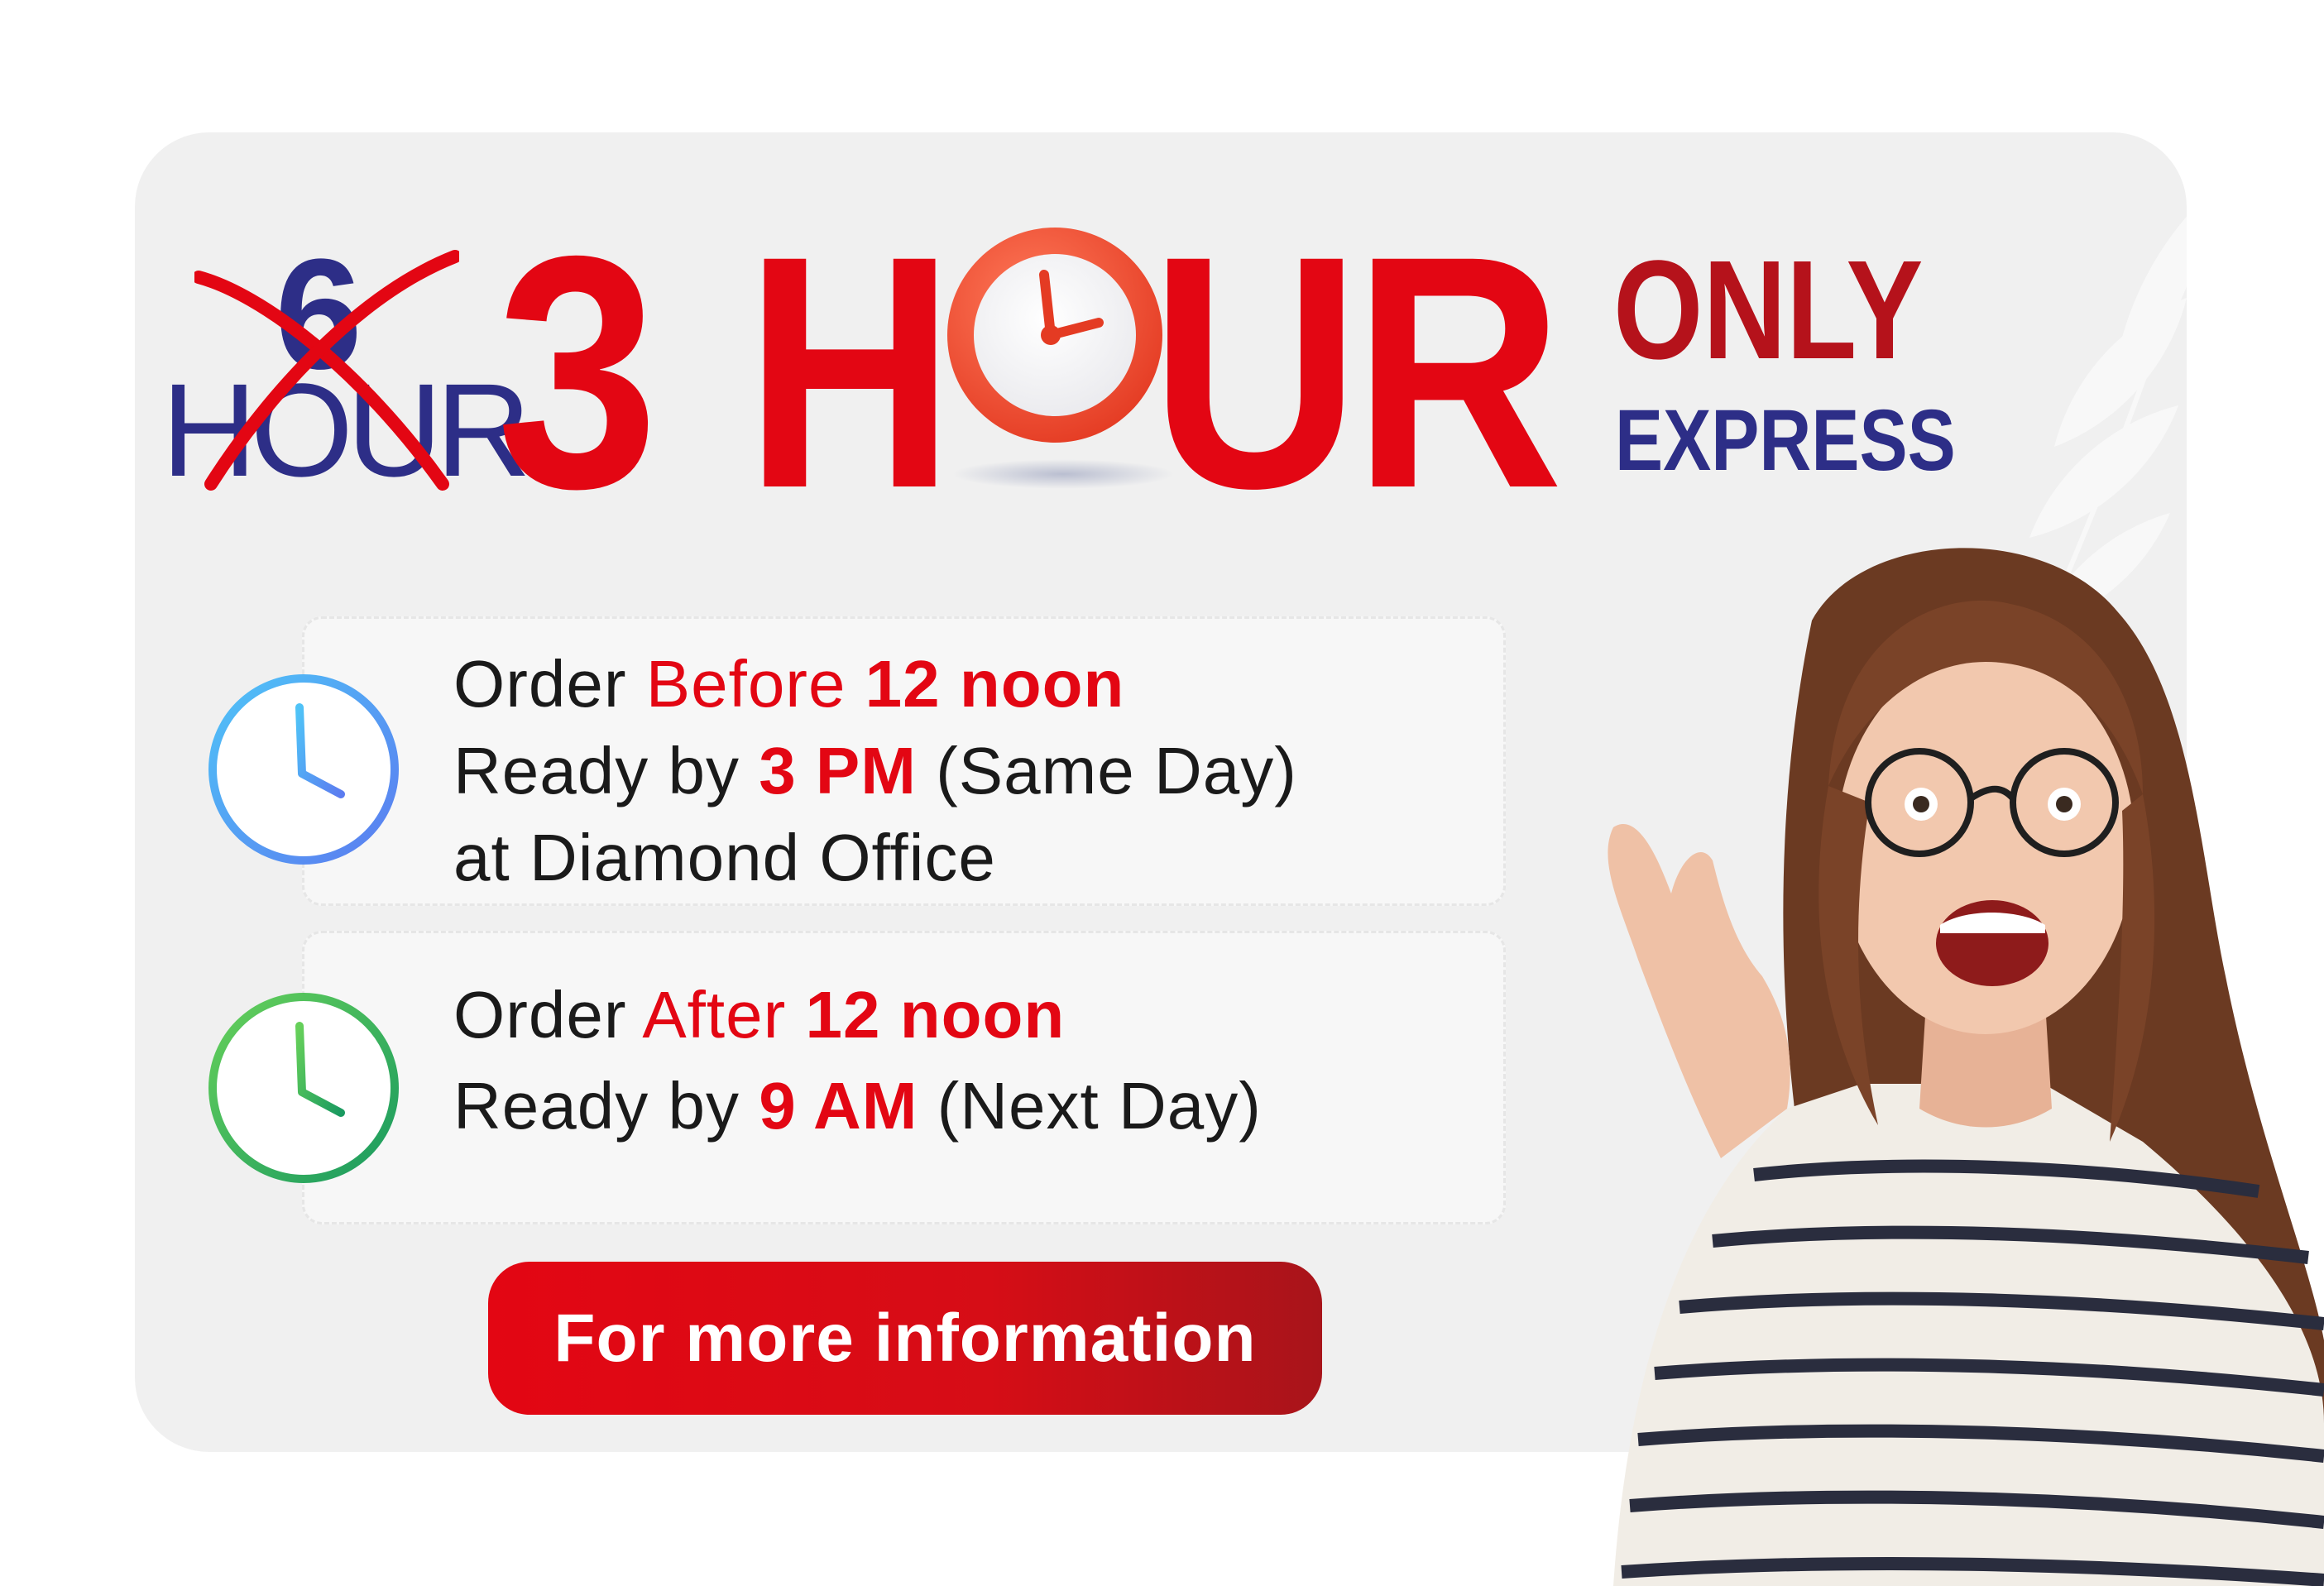 The height and width of the screenshot is (1586, 2324). Describe the element at coordinates (875, 770) in the screenshot. I see `option-1-line-2: Ready by 3 PM (Same Day)` at that location.